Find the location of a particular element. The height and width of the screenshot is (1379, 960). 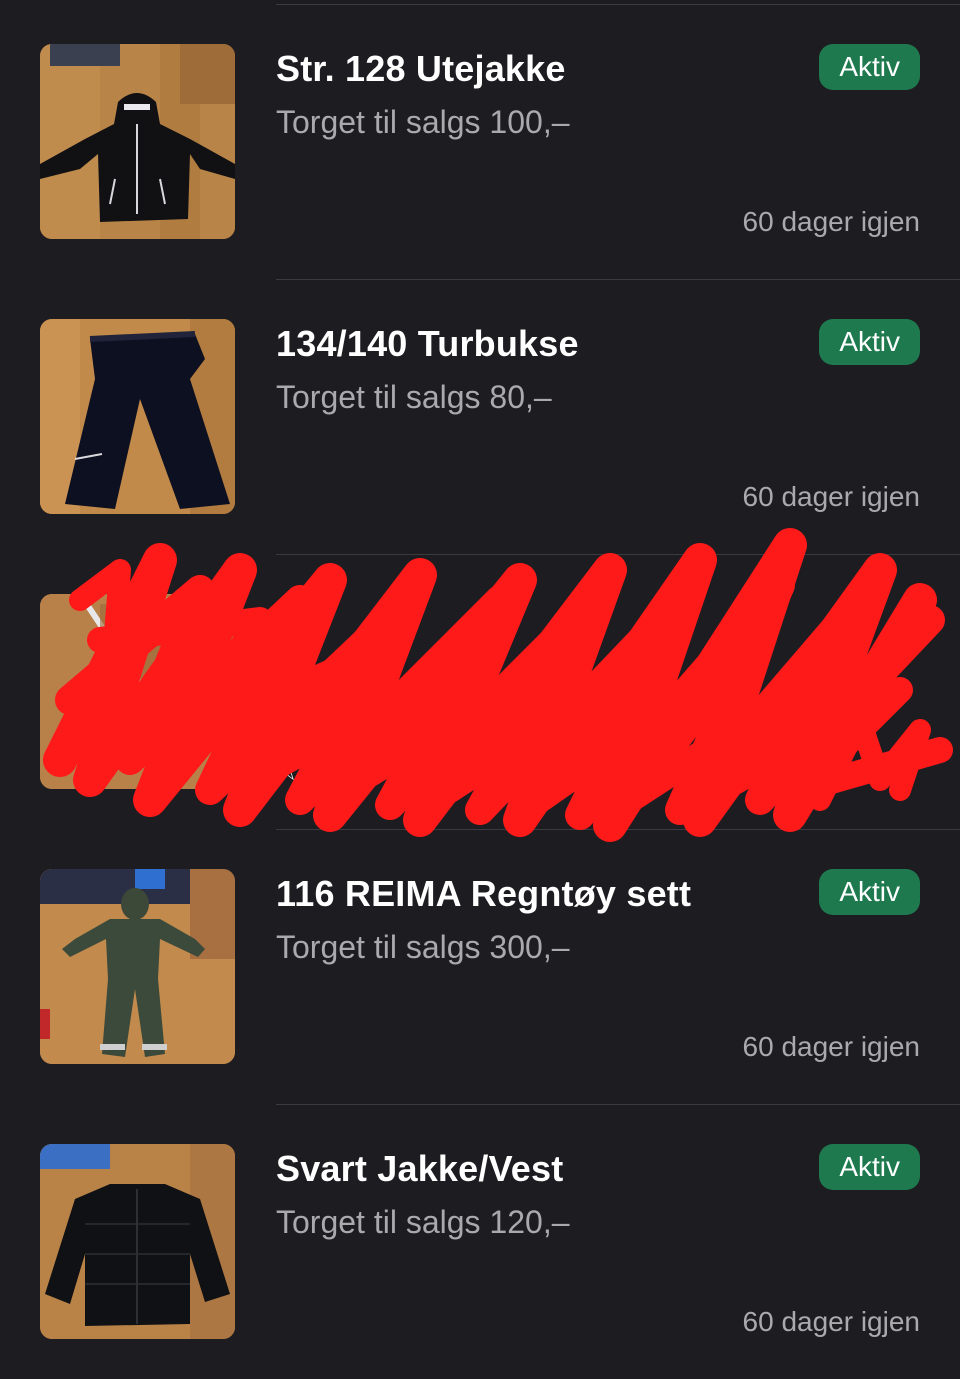

listing-price: Torget til salgs 100,– is located at coordinates (423, 122).